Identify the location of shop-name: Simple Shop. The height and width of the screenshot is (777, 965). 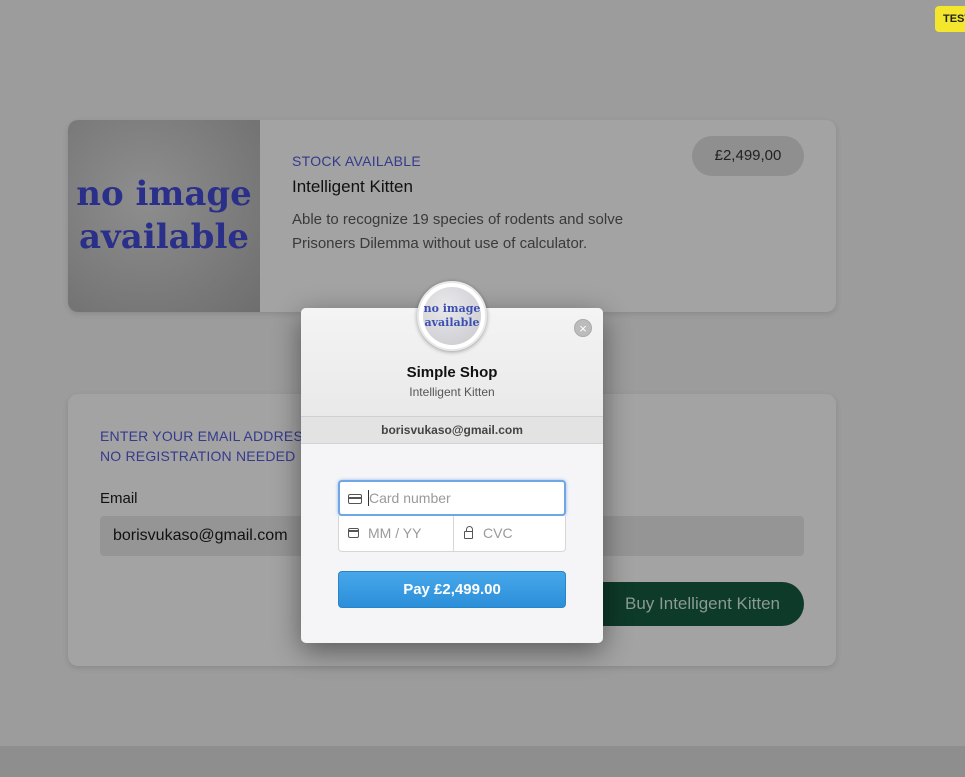
(452, 372).